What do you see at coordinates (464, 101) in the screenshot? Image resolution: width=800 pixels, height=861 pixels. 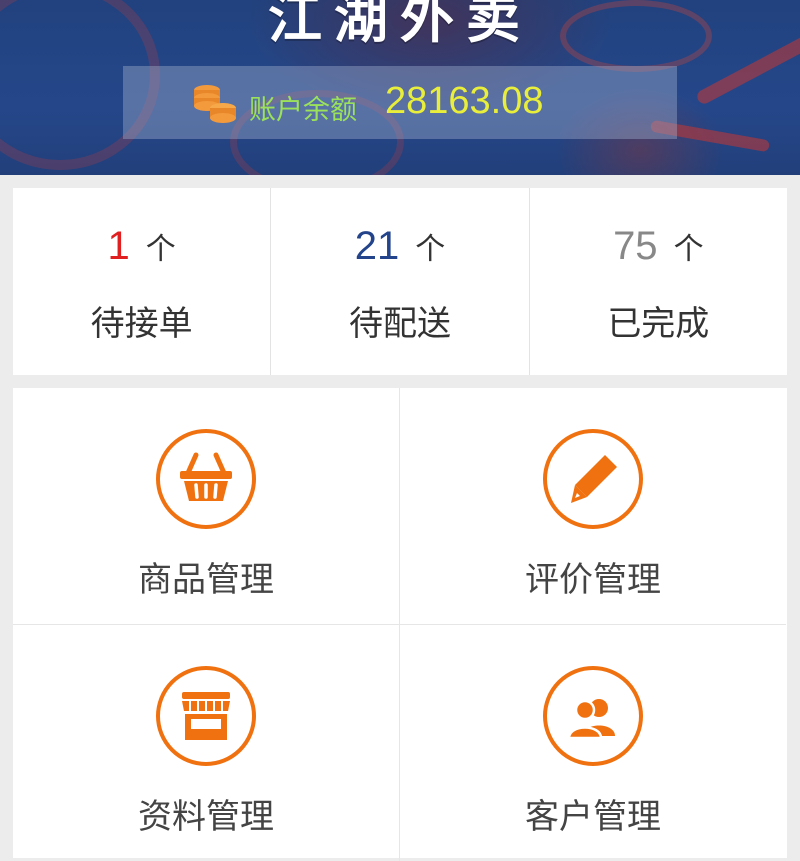 I see `balance-value: 28163.08` at bounding box center [464, 101].